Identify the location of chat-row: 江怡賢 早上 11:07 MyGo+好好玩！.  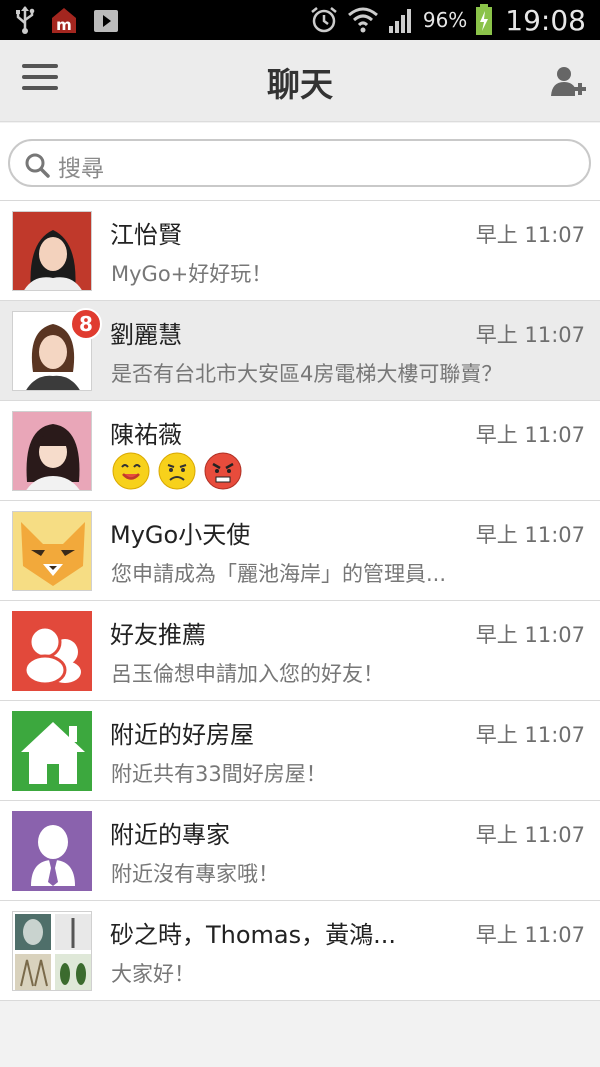
(300, 251).